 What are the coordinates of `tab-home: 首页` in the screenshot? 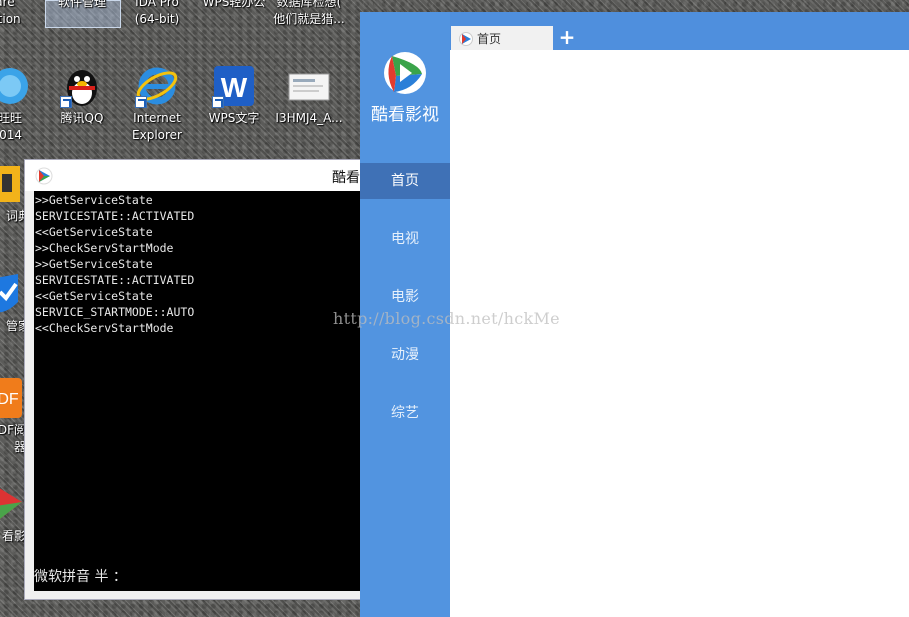 It's located at (502, 38).